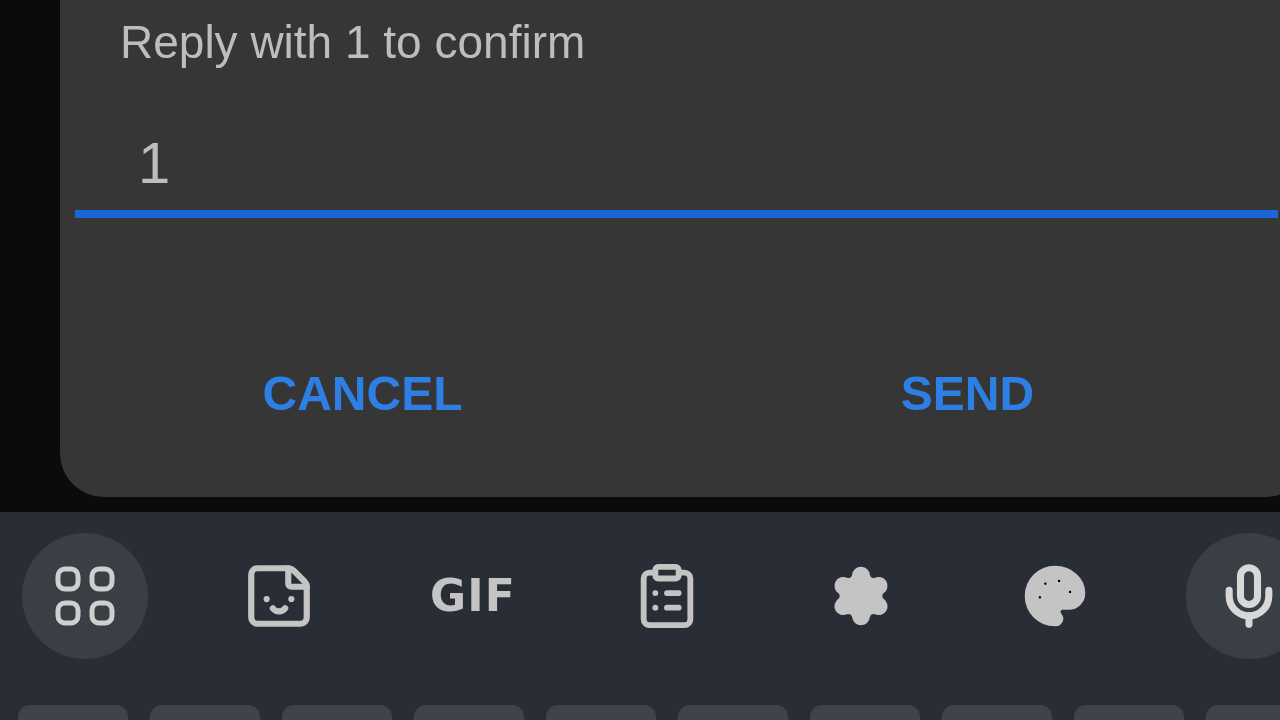 The height and width of the screenshot is (720, 1280). What do you see at coordinates (85, 596) in the screenshot?
I see `apps-grid-icon` at bounding box center [85, 596].